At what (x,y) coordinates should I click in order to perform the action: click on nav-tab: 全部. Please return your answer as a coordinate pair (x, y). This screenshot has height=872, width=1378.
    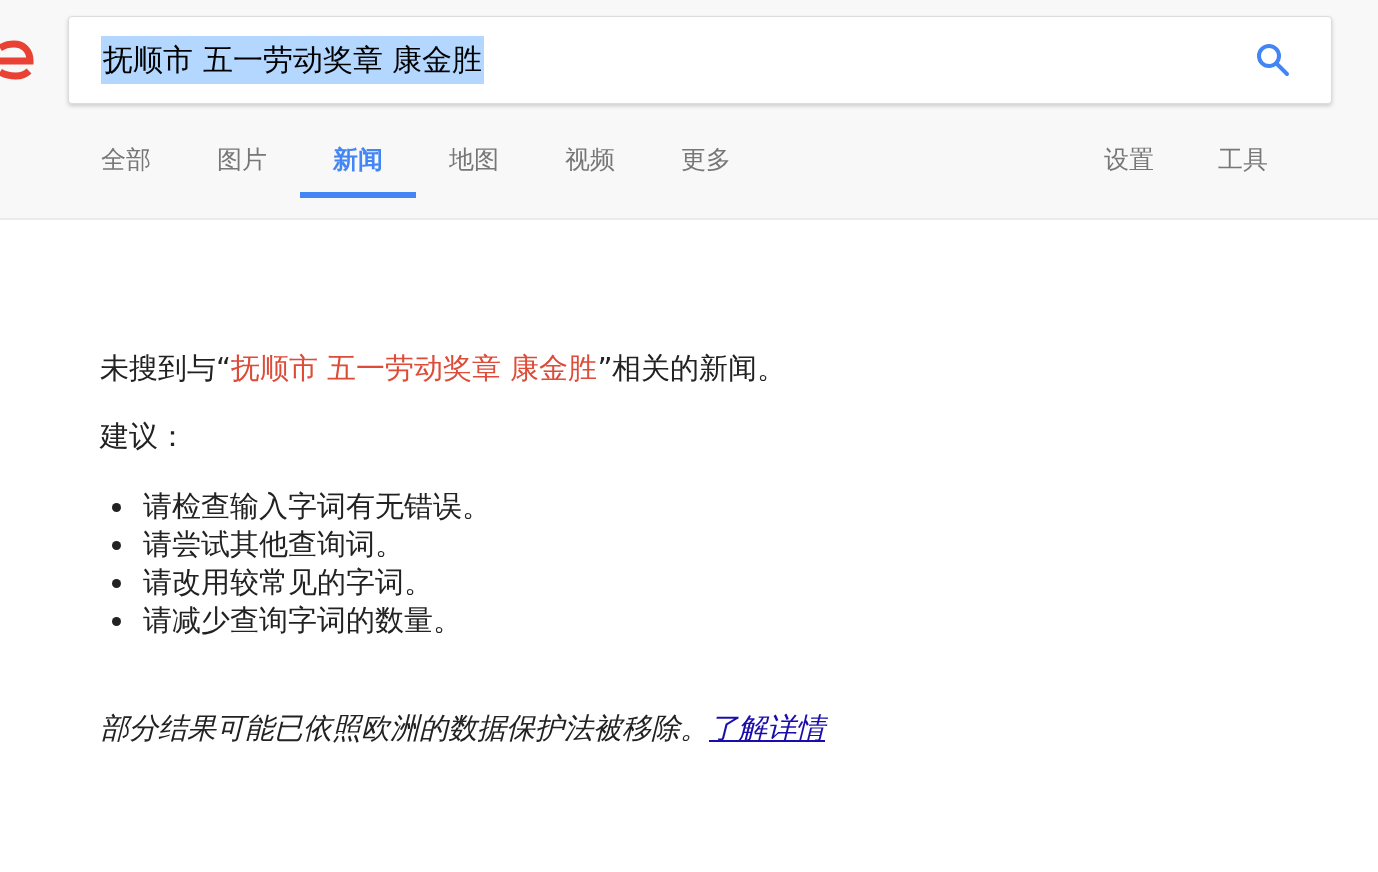
    Looking at the image, I should click on (126, 165).